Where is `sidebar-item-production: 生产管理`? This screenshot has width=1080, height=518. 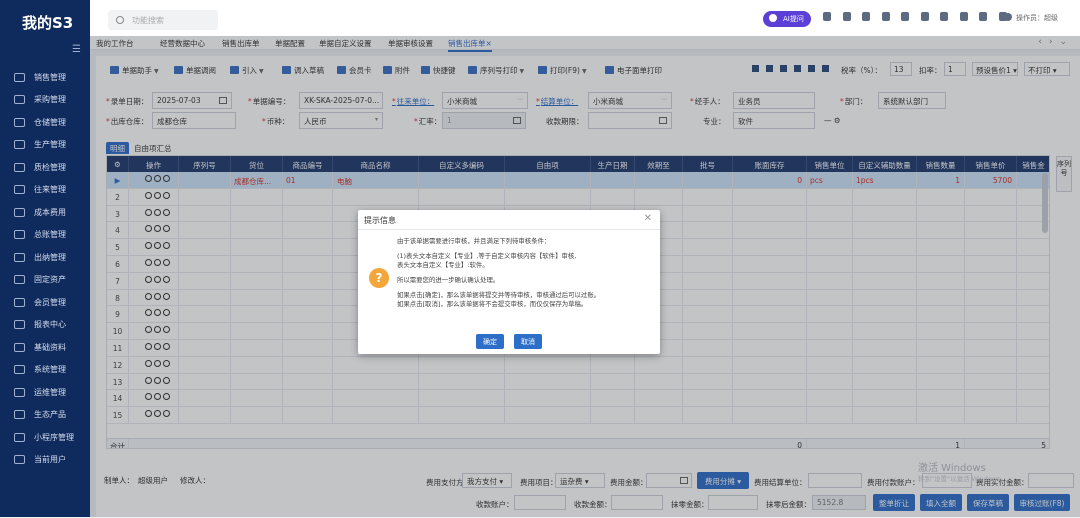
sidebar-item-production: 生产管理 is located at coordinates (45, 145).